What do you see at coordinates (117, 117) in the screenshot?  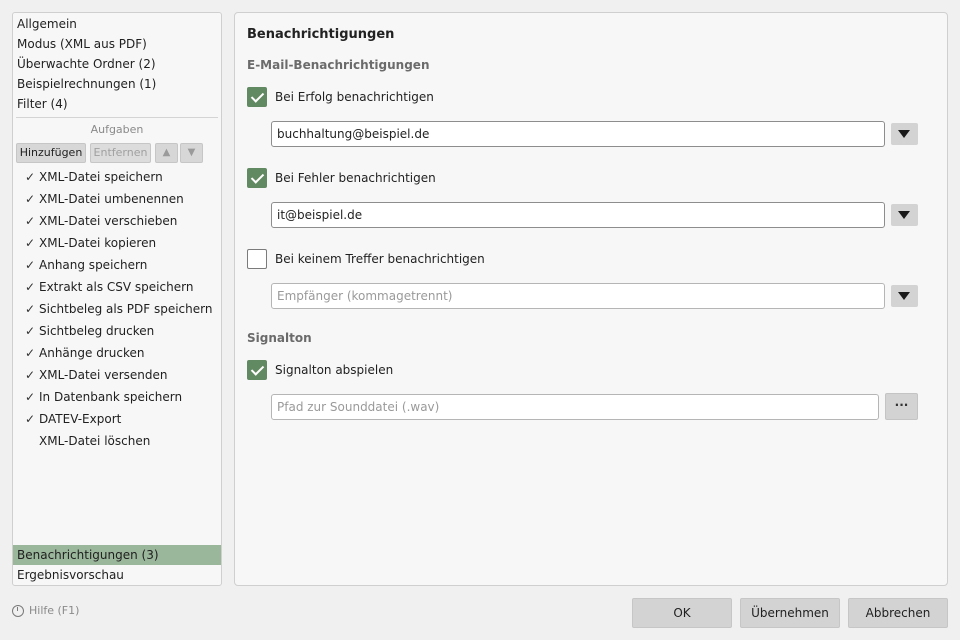 I see `nav-separator` at bounding box center [117, 117].